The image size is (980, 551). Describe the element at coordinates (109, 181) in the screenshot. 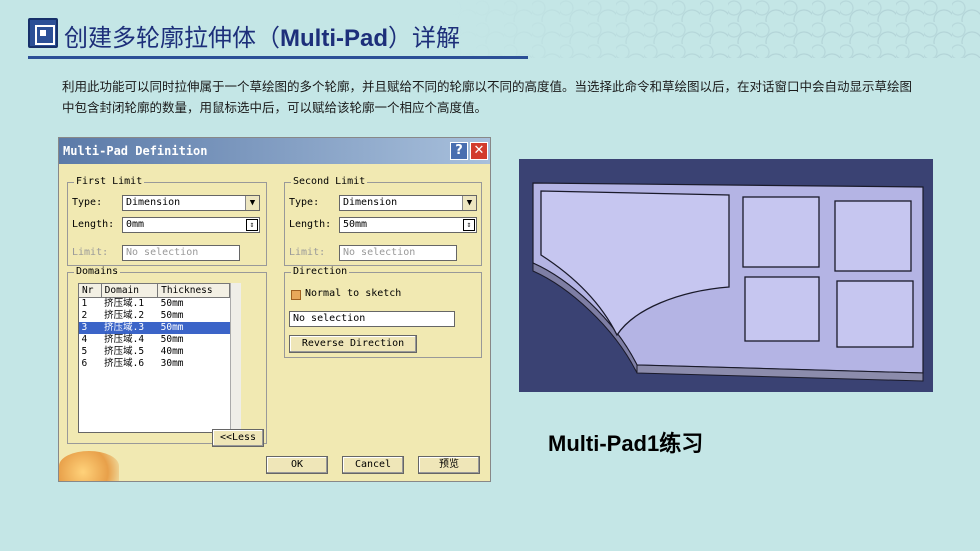

I see `first-limit-label: First Limit` at that location.